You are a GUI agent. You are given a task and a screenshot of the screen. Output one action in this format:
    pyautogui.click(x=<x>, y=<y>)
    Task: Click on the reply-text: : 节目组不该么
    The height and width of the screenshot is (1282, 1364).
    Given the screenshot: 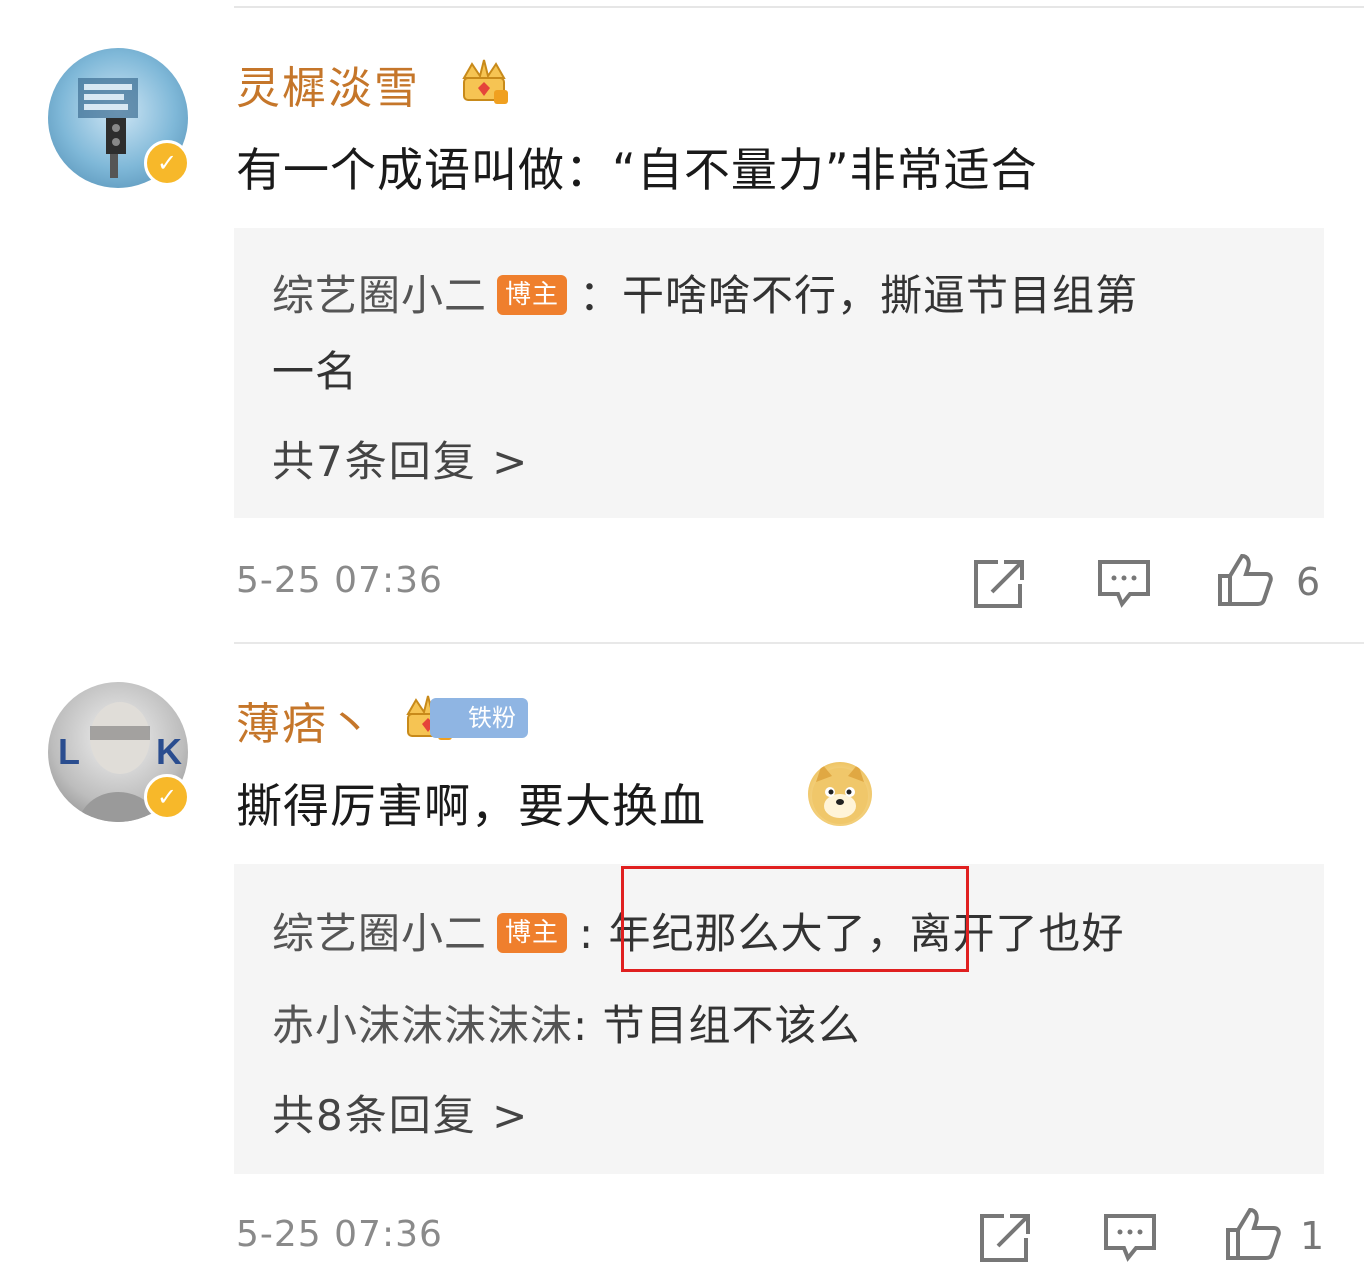 What is the action you would take?
    pyautogui.click(x=717, y=1025)
    